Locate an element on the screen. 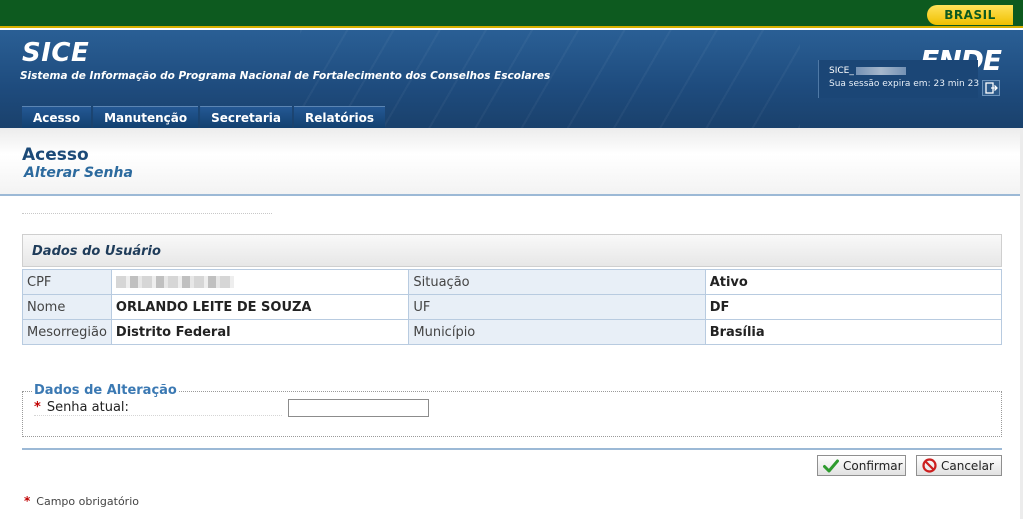 This screenshot has height=519, width=1023. confirm-button-label: Confirmar is located at coordinates (873, 465).